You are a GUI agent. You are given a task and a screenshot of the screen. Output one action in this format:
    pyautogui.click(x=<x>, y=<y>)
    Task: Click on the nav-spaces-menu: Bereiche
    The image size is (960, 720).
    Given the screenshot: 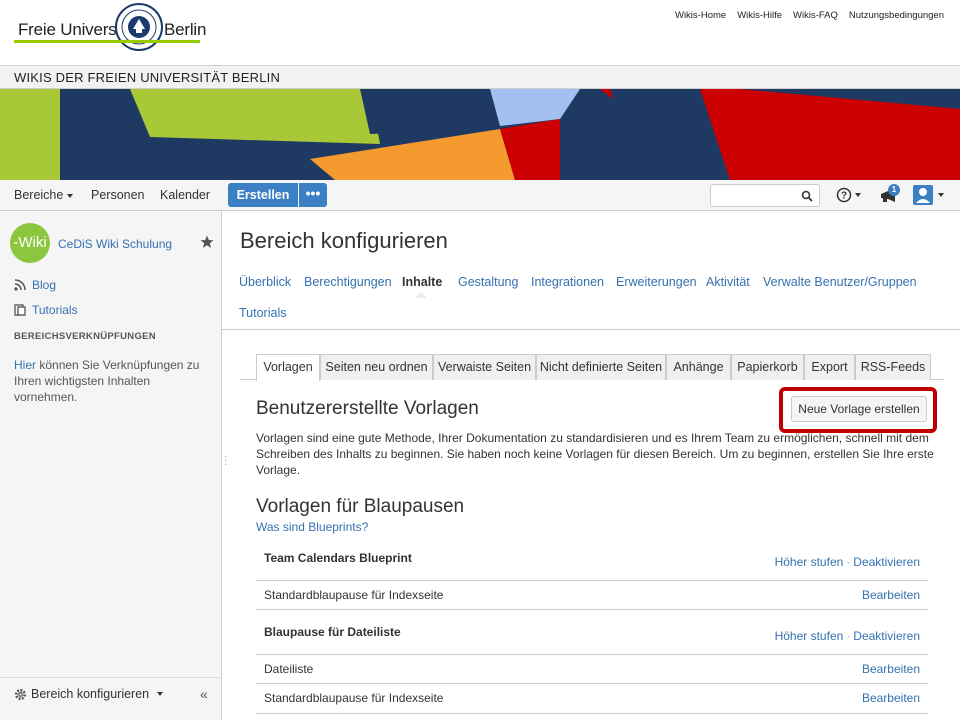 What is the action you would take?
    pyautogui.click(x=44, y=195)
    